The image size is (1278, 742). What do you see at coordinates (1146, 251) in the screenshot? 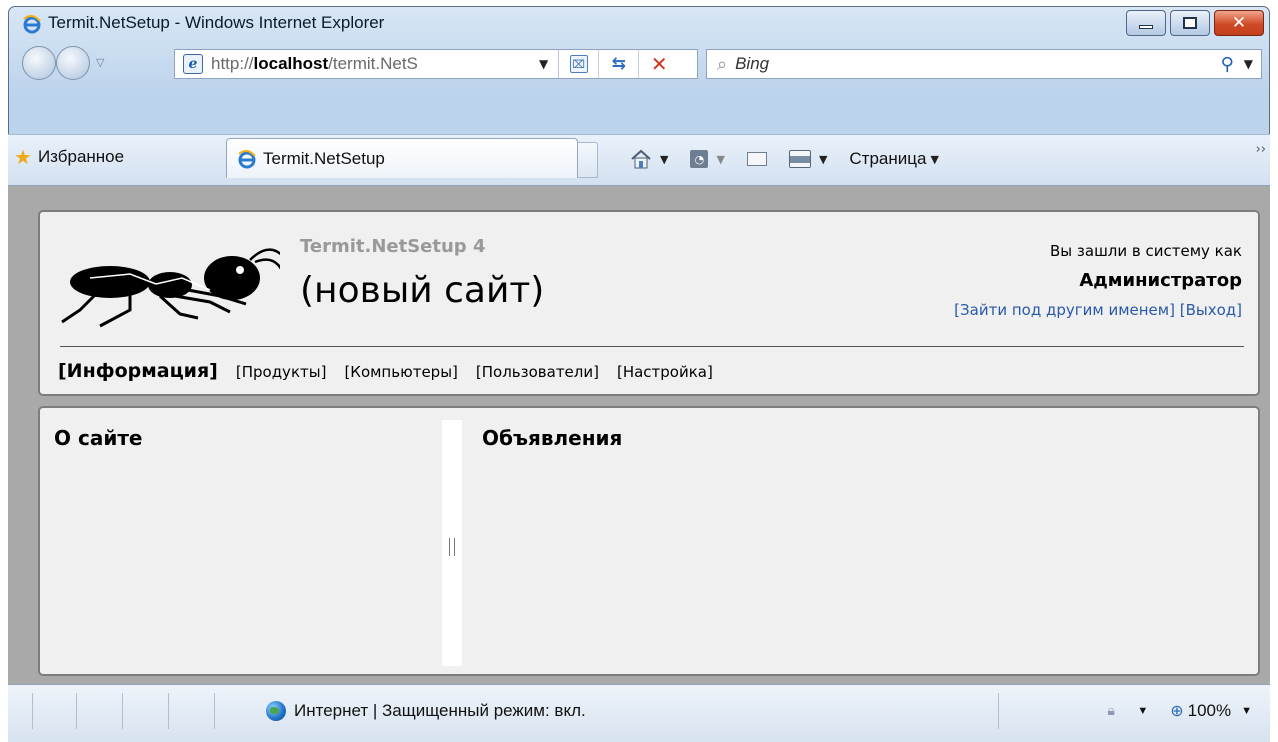
I see `login-prefix-text: Вы зашли в систему как` at bounding box center [1146, 251].